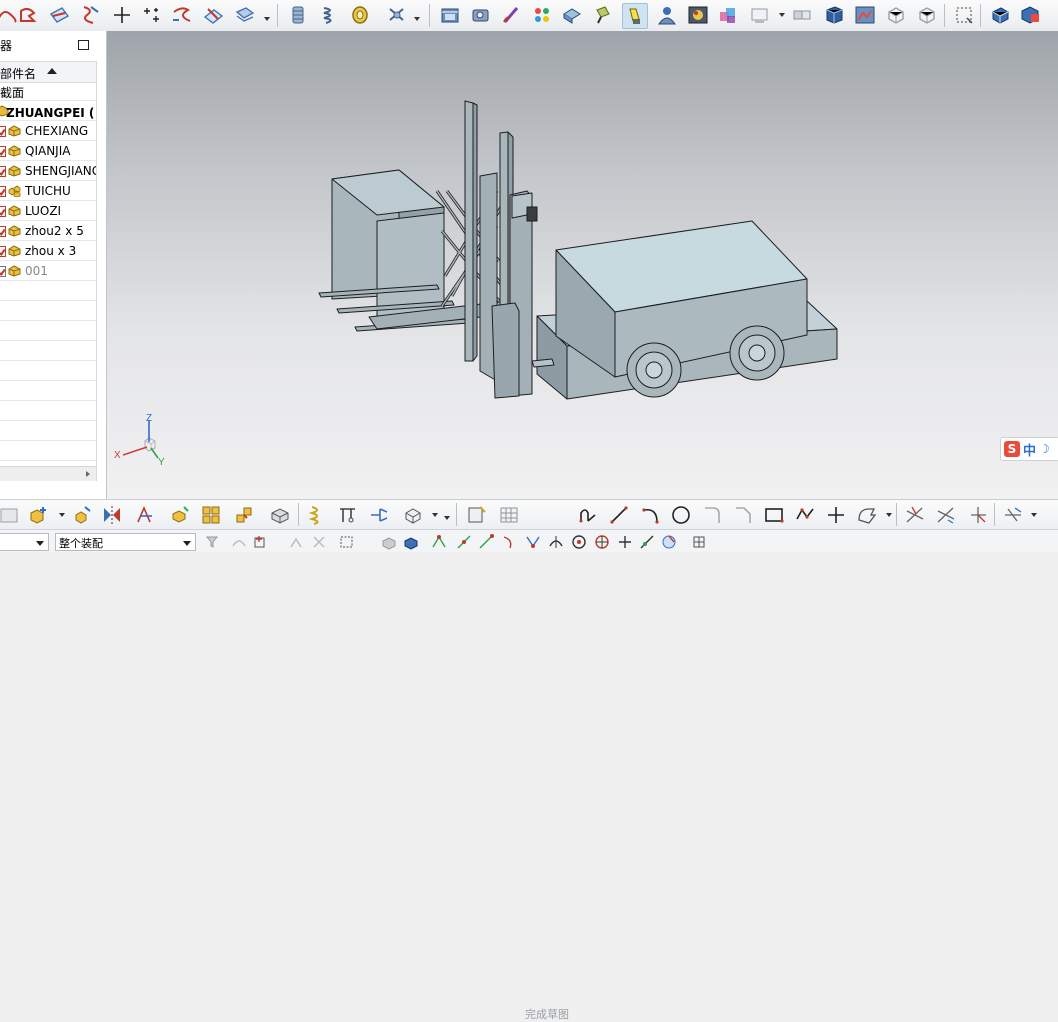 The image size is (1058, 1022). I want to click on finish-sketch-button: 完成草图, so click(547, 1014).